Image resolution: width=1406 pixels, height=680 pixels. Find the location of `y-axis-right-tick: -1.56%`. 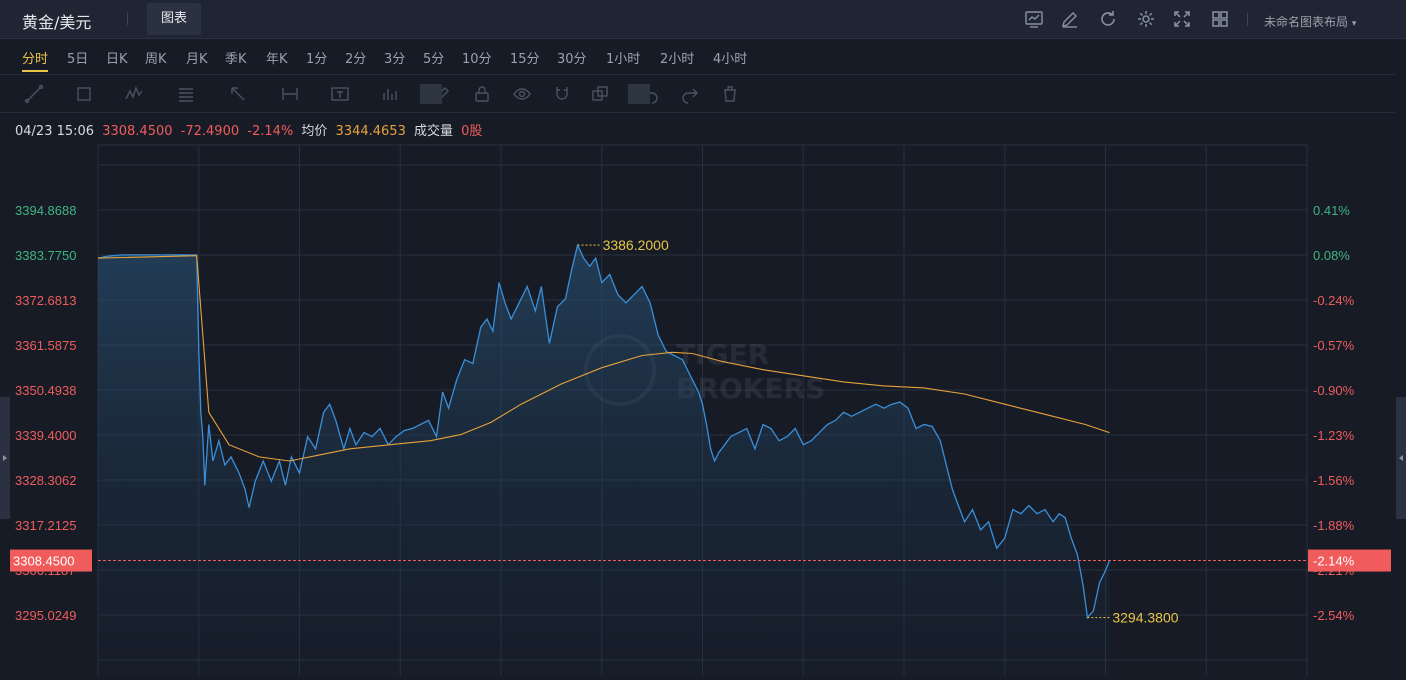

y-axis-right-tick: -1.56% is located at coordinates (1334, 480).